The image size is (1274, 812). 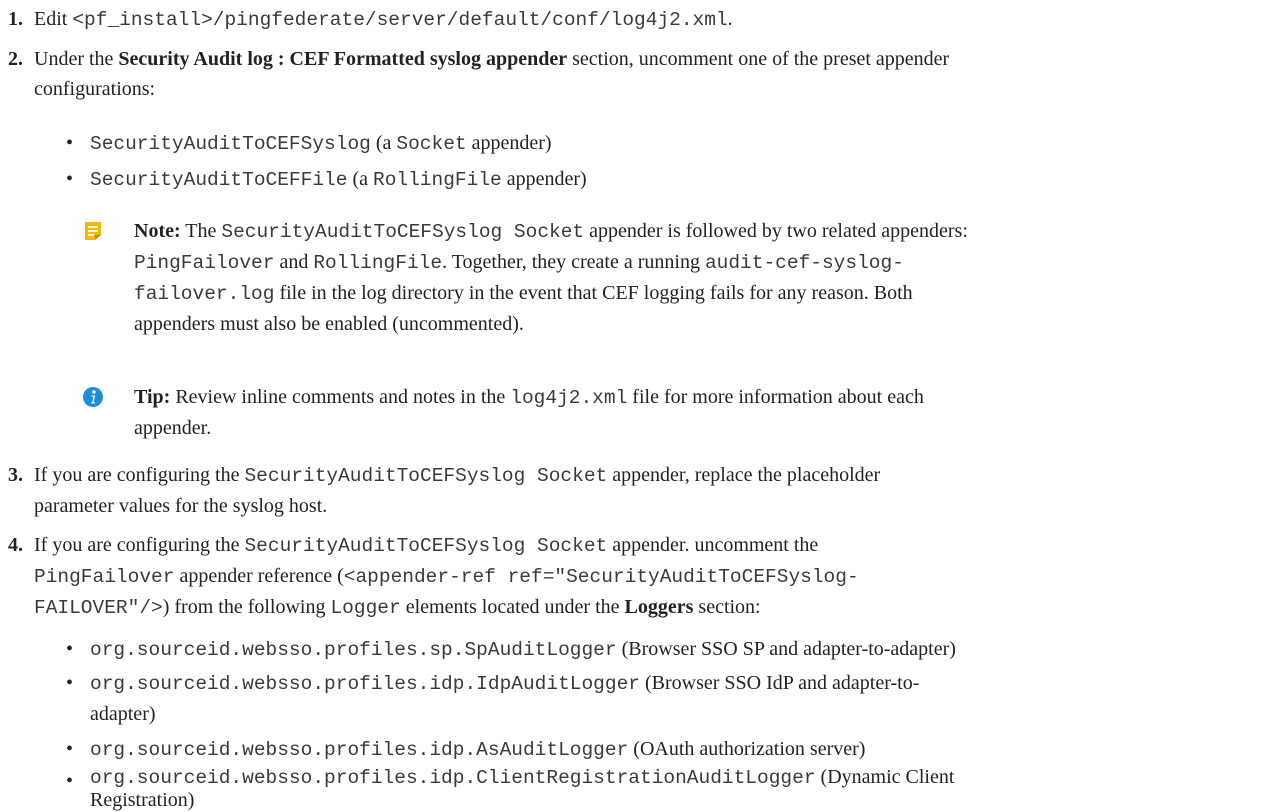 What do you see at coordinates (93, 231) in the screenshot?
I see `note-icon` at bounding box center [93, 231].